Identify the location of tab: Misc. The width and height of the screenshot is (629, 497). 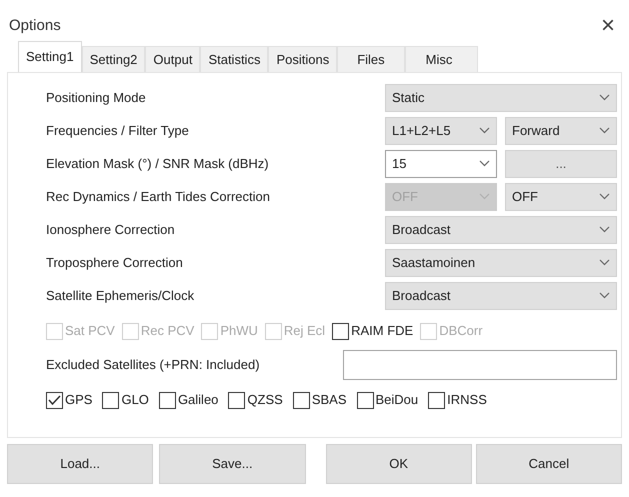
(441, 59).